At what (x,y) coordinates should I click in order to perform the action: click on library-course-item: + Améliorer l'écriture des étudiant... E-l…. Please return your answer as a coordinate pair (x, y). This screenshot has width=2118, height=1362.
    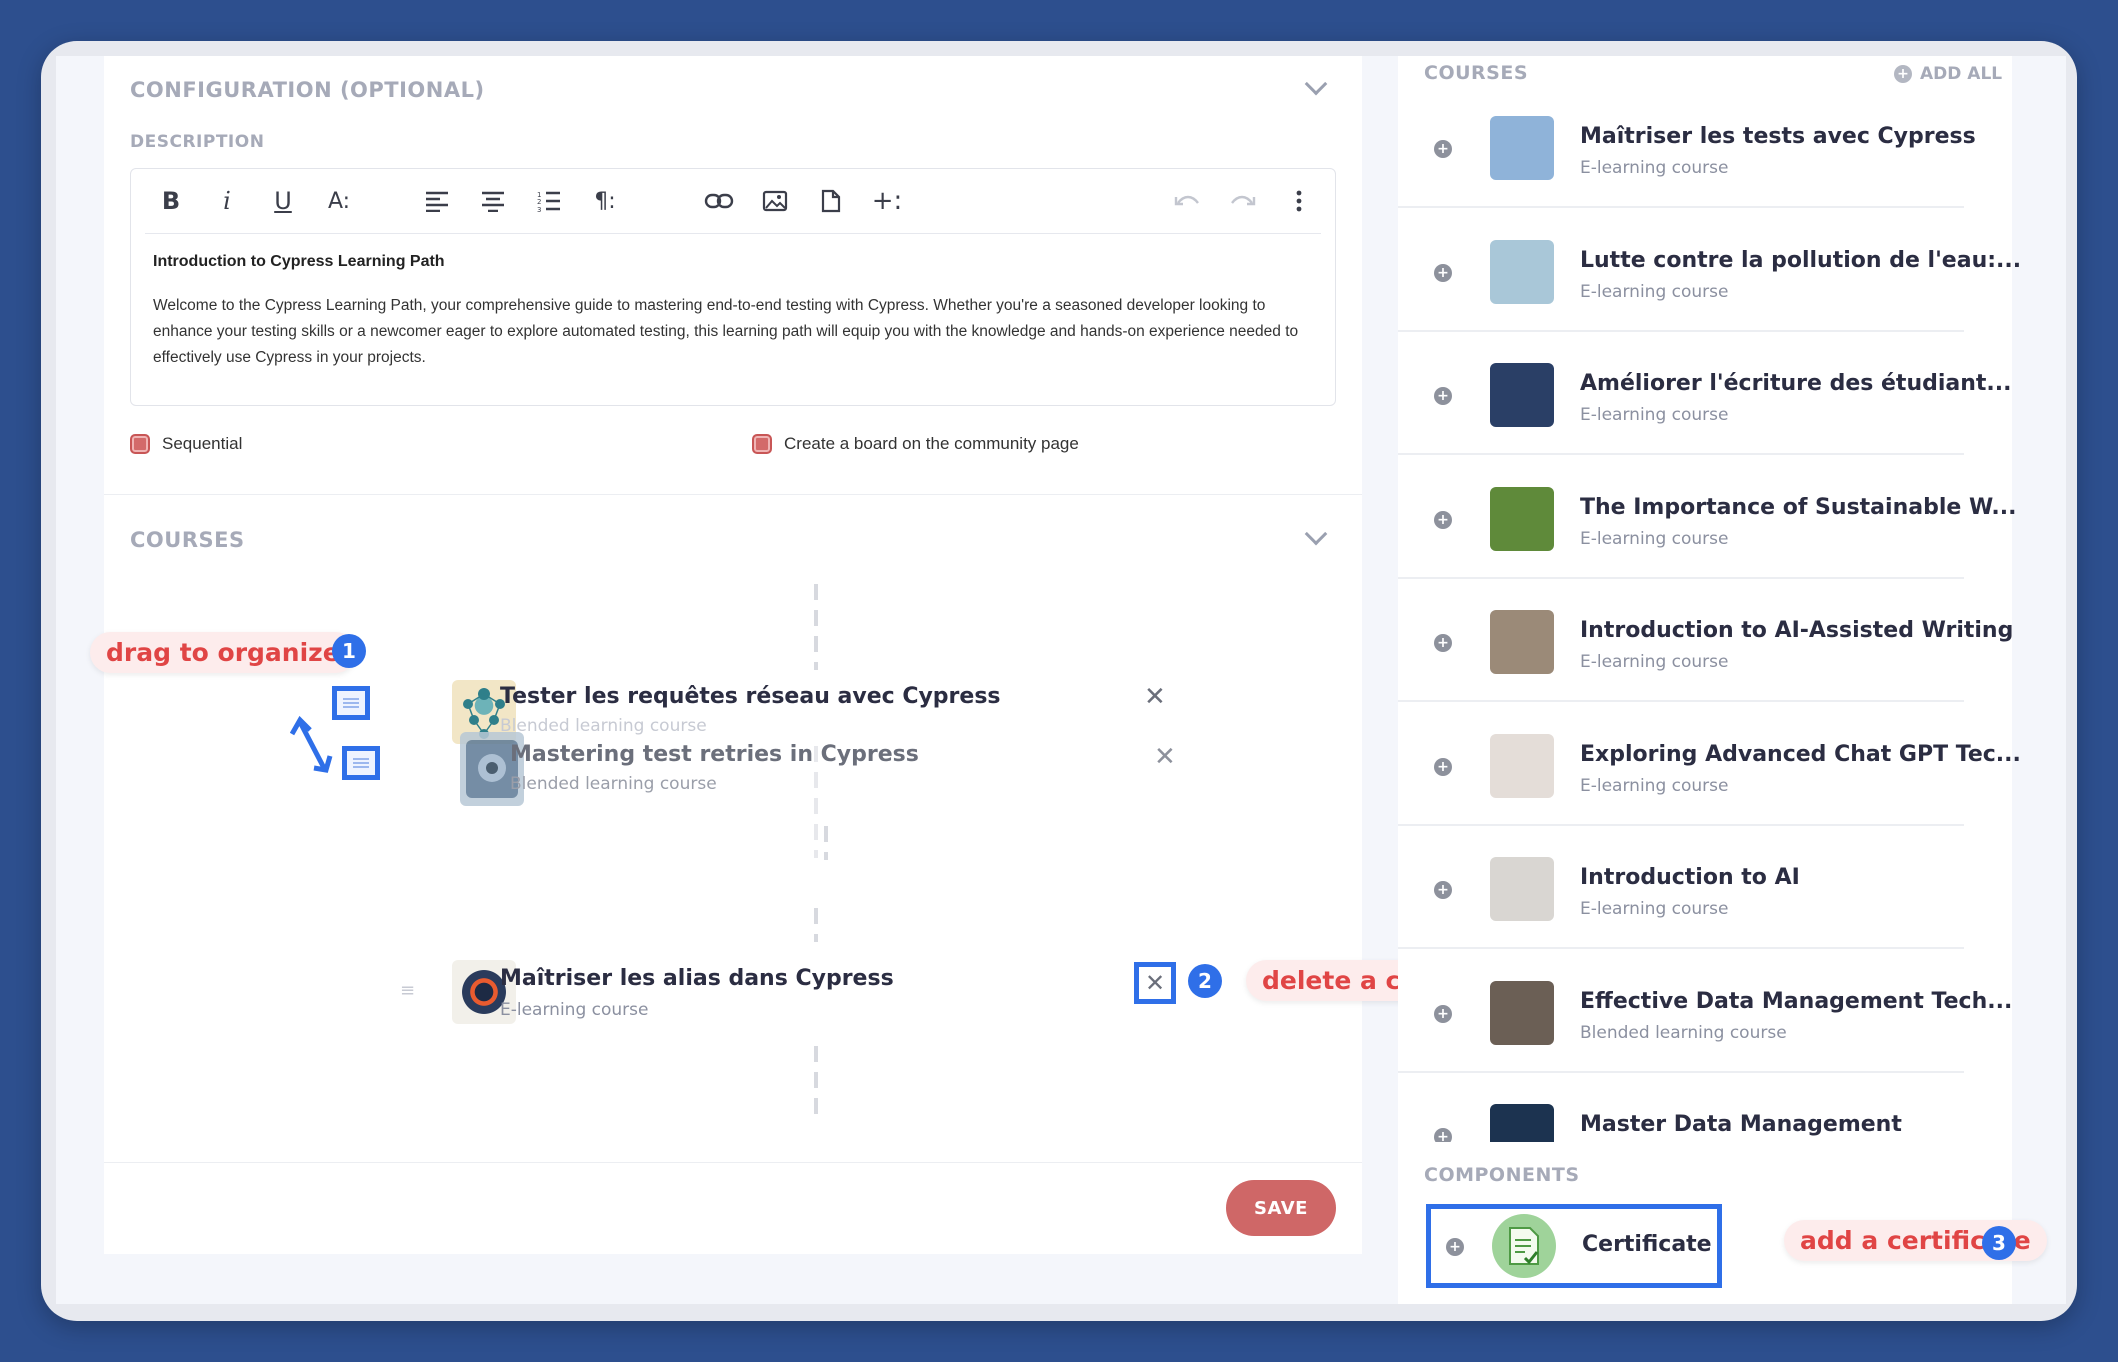
    Looking at the image, I should click on (1705, 393).